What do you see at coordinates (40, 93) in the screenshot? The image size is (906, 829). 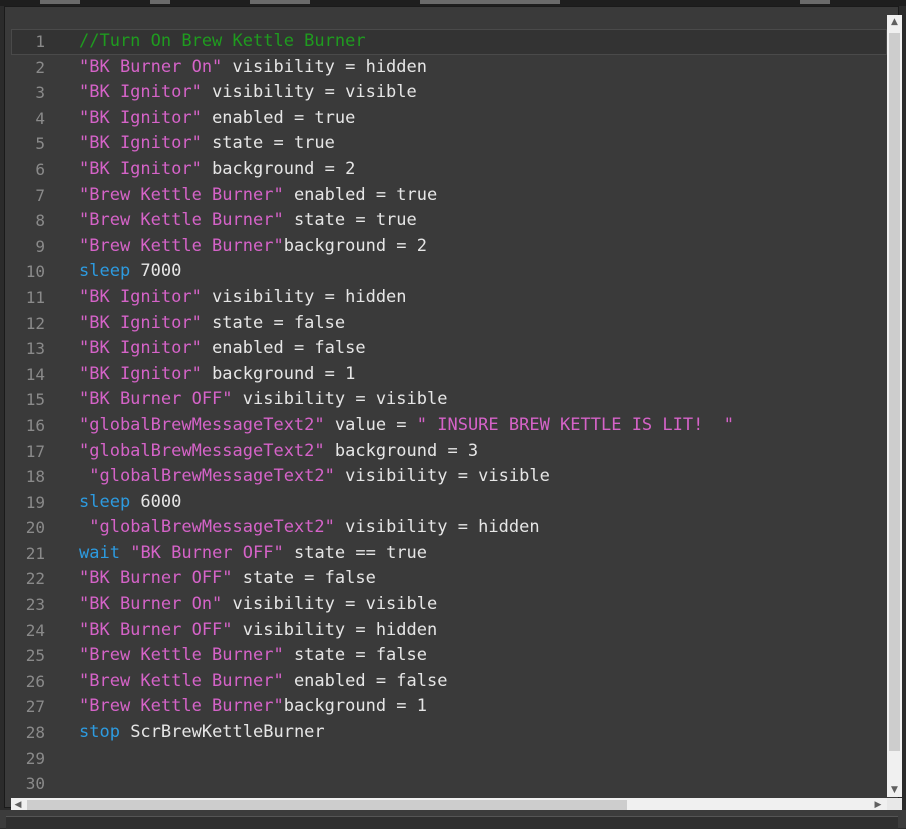 I see `line-number: 3` at bounding box center [40, 93].